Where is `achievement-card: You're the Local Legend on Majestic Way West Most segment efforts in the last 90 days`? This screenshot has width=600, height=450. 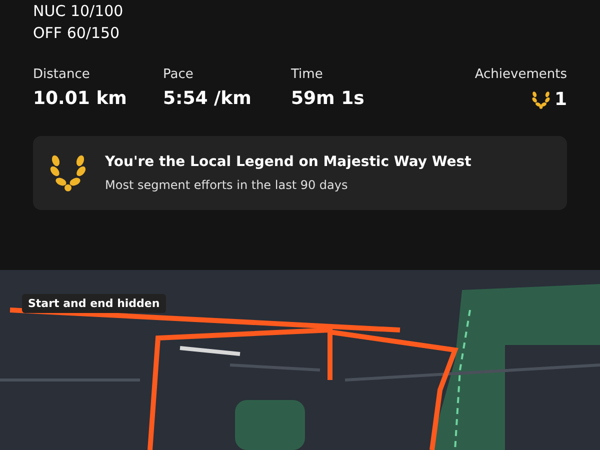 achievement-card: You're the Local Legend on Majestic Way West Most segment efforts in the last 90 days is located at coordinates (300, 173).